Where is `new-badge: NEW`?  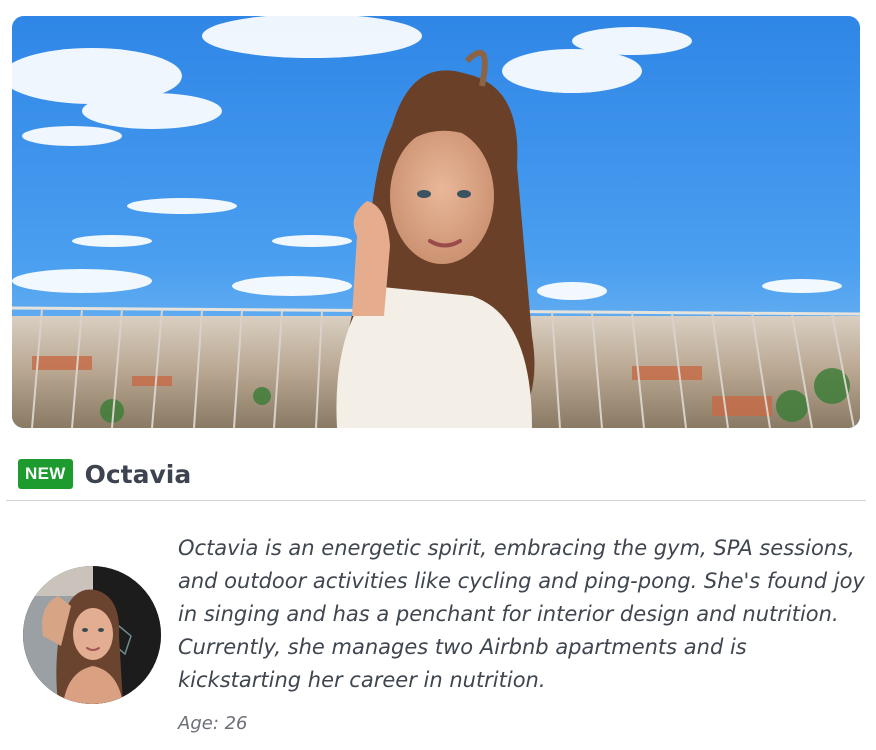
new-badge: NEW is located at coordinates (45, 474).